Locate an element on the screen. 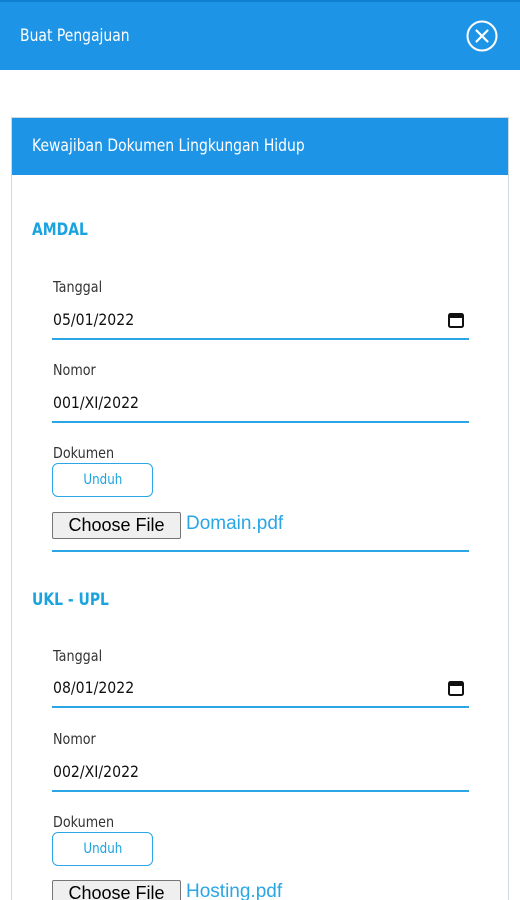 The width and height of the screenshot is (520, 900). card-header: Kewajiban Dokumen Lingkungan Hidup is located at coordinates (260, 146).